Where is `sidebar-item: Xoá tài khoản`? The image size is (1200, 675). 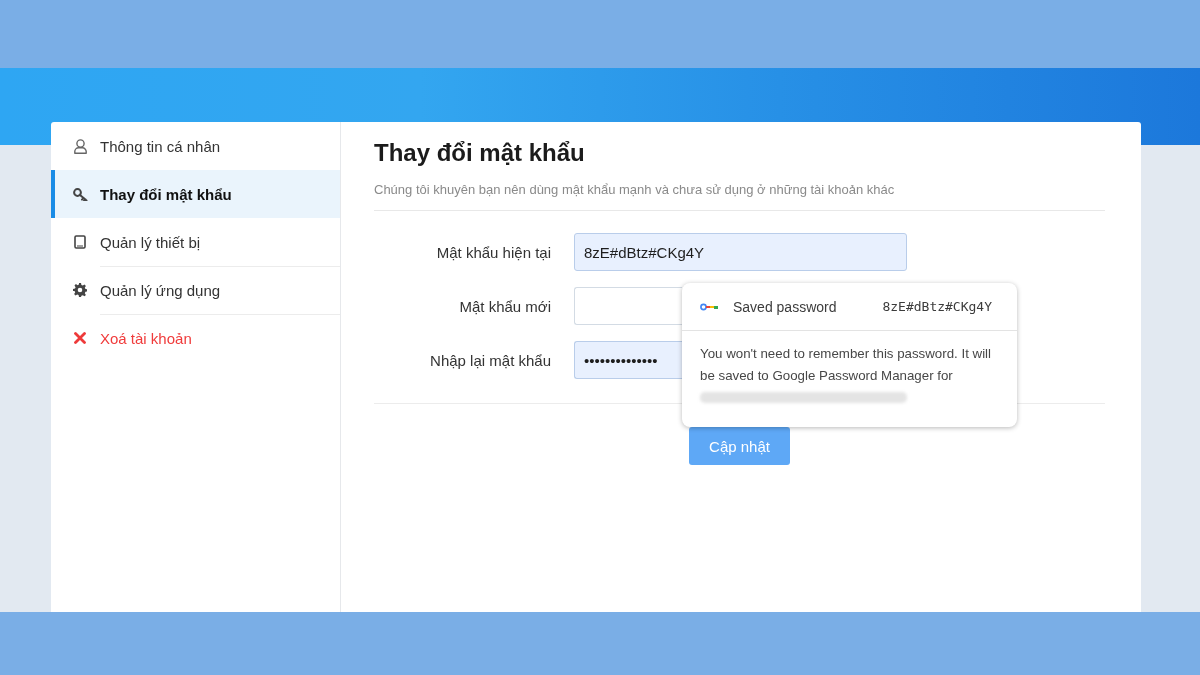
sidebar-item: Xoá tài khoản is located at coordinates (195, 338).